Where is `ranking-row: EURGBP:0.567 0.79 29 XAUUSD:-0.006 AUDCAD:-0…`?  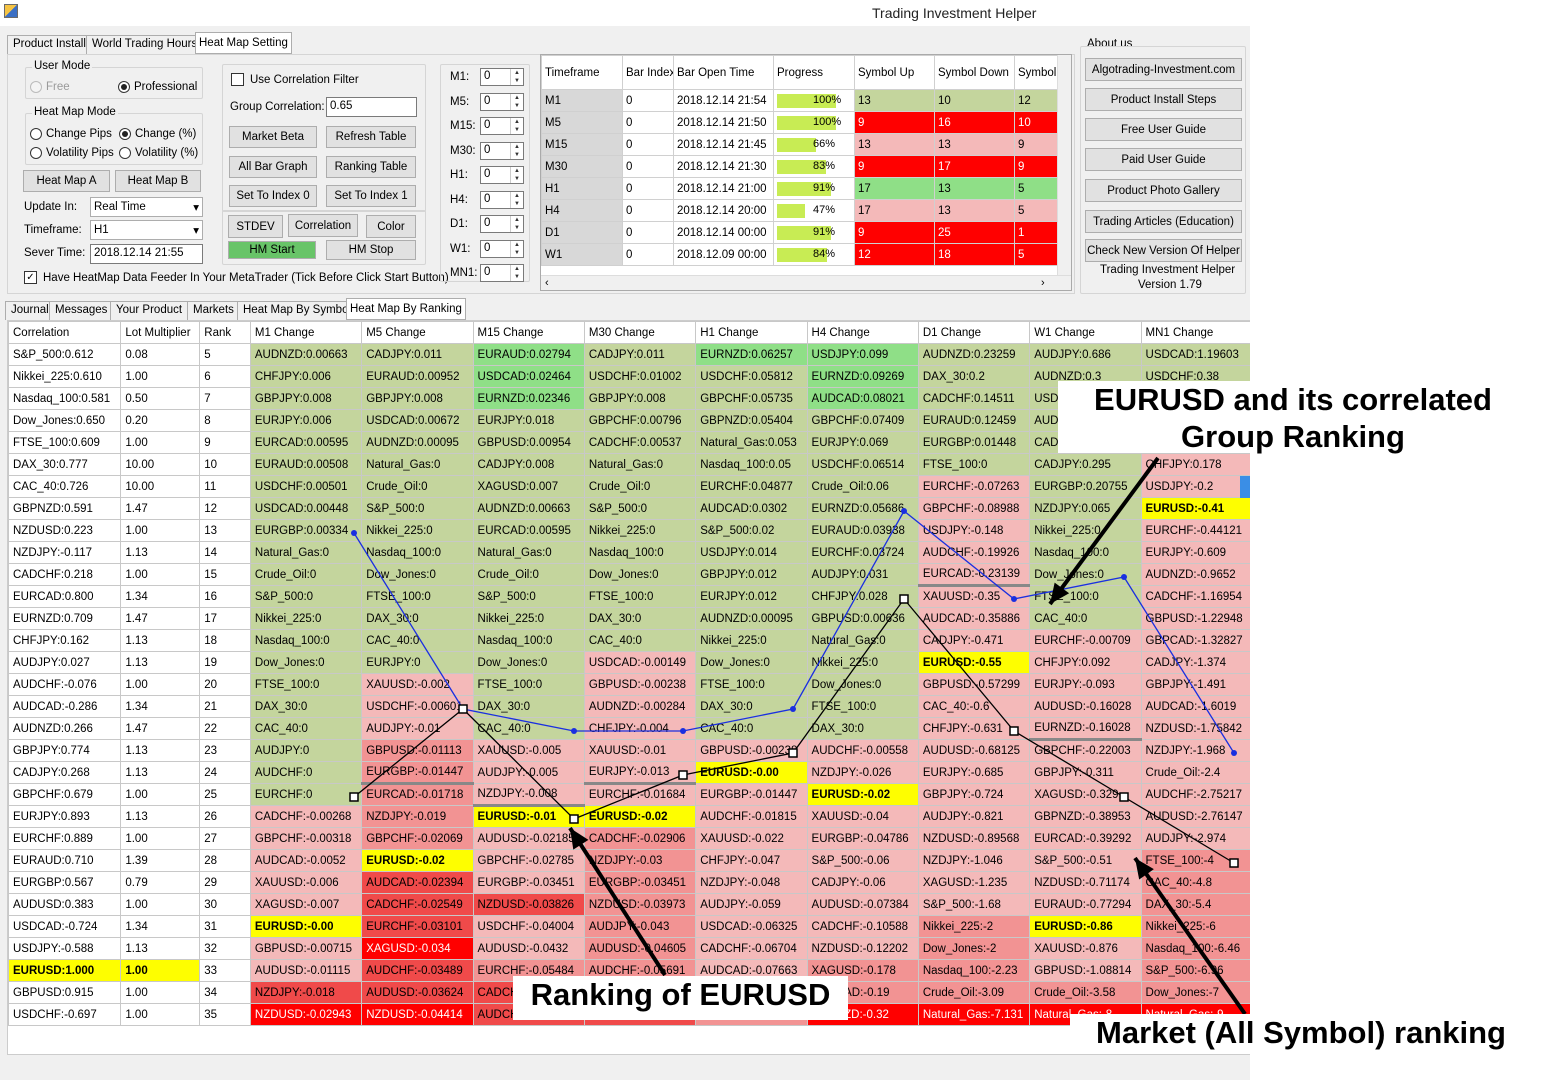 ranking-row: EURGBP:0.567 0.79 29 XAUUSD:-0.006 AUDCAD:-0… is located at coordinates (628, 882).